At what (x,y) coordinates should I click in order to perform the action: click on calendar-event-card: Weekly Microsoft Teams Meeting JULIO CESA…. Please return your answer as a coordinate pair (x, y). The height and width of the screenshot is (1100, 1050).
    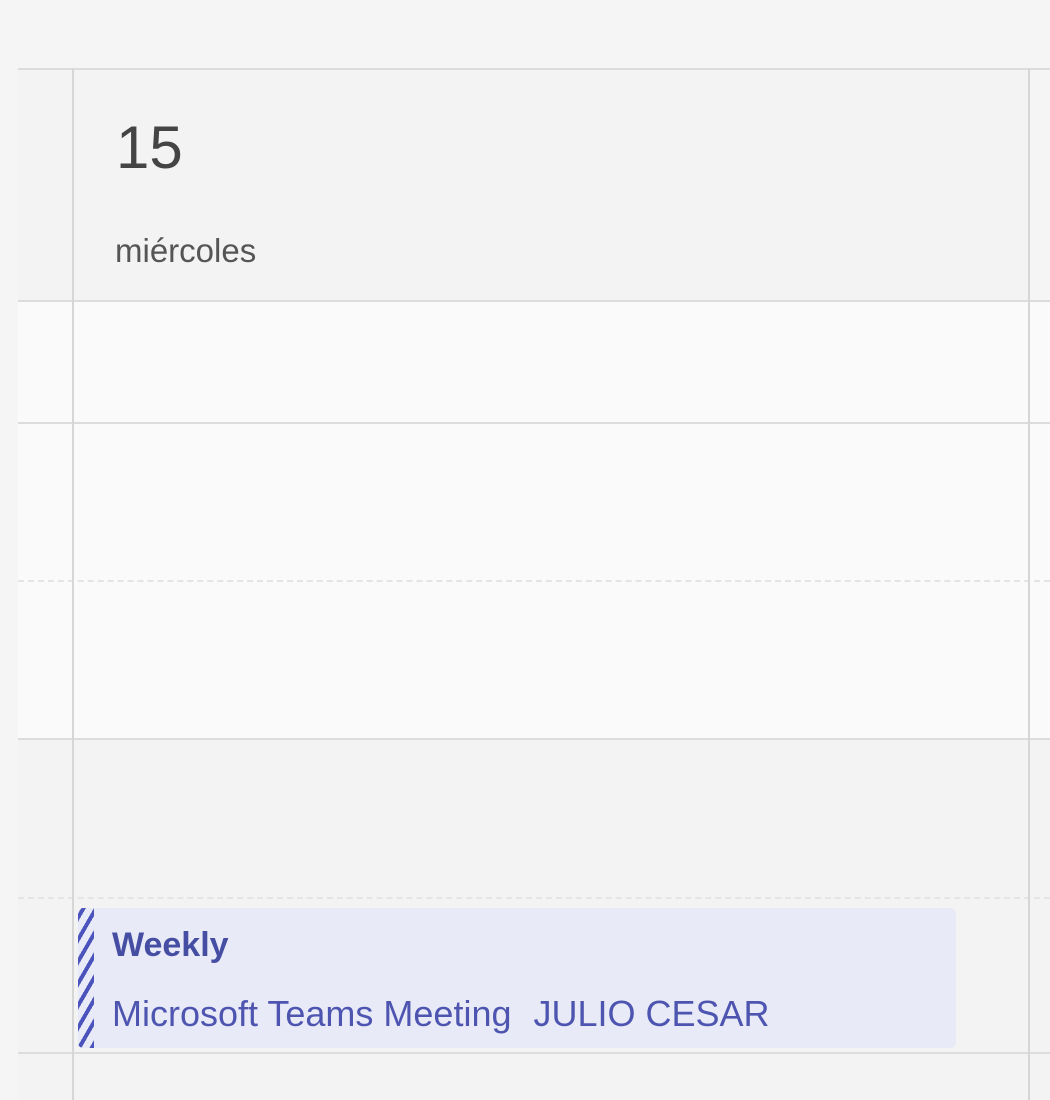
    Looking at the image, I should click on (517, 978).